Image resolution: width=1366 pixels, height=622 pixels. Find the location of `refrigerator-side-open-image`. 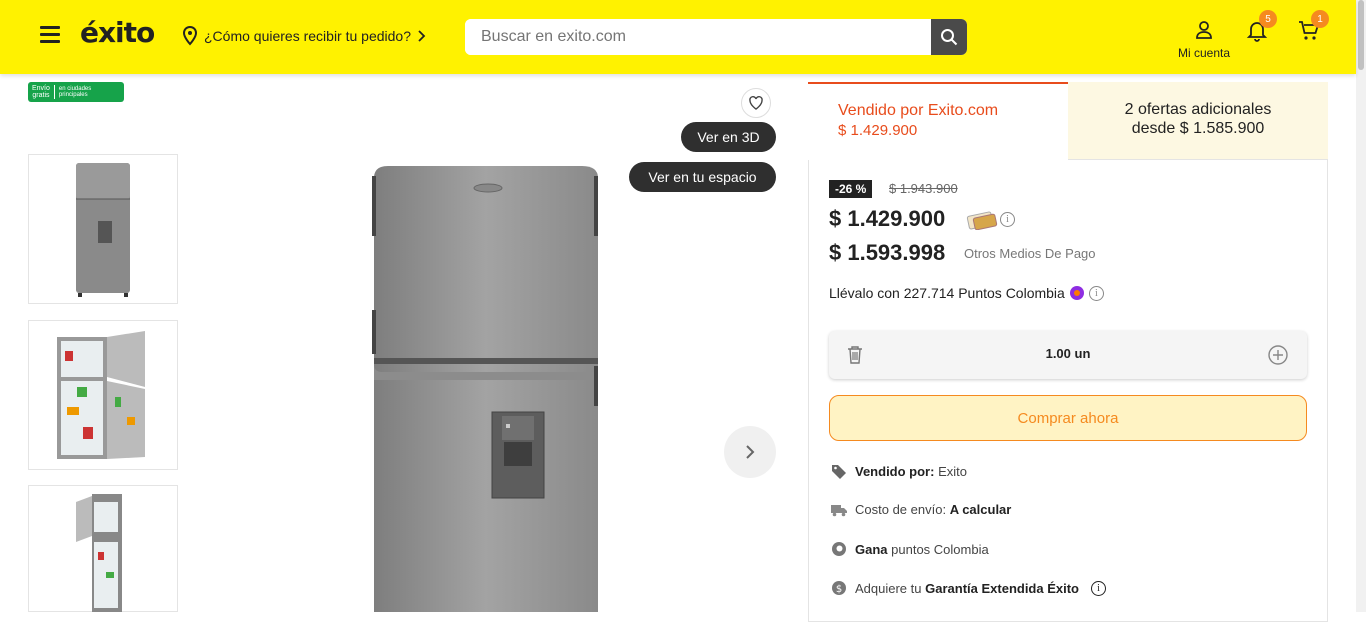

refrigerator-side-open-image is located at coordinates (99, 553).